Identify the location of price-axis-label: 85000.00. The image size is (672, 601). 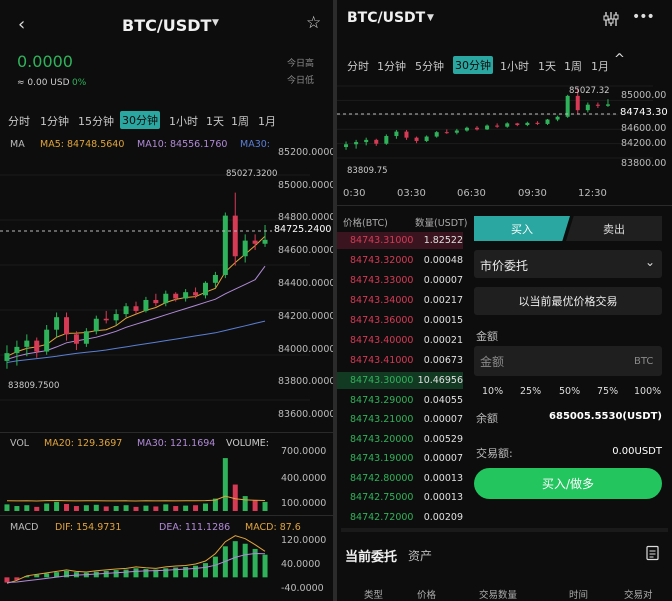
(644, 95).